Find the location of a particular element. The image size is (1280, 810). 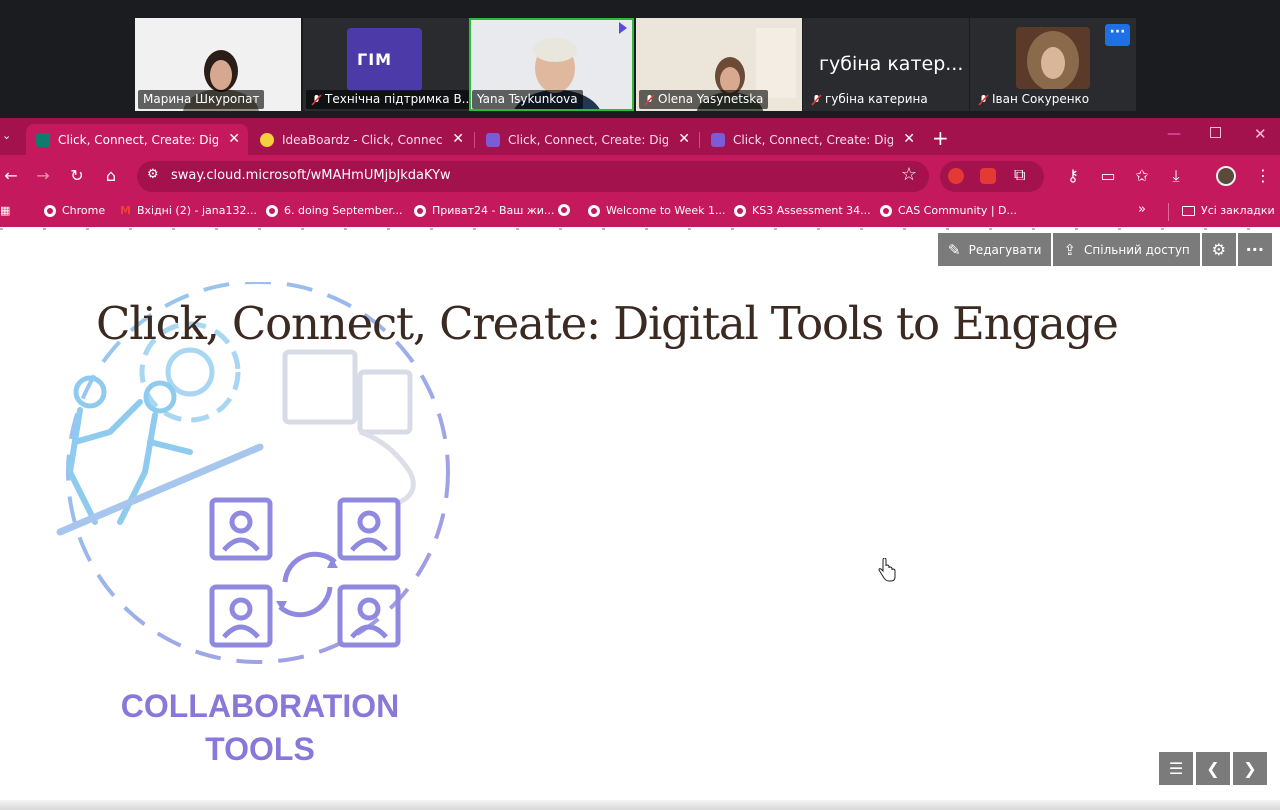

participant-avatar is located at coordinates (1053, 58).